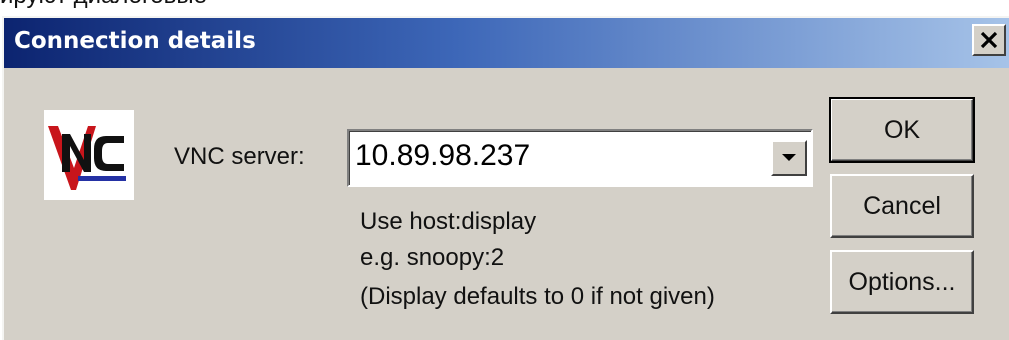 Image resolution: width=1009 pixels, height=340 pixels. Describe the element at coordinates (89, 155) in the screenshot. I see `vnc-logo-icon` at that location.